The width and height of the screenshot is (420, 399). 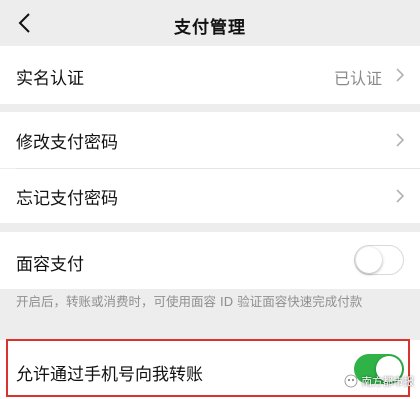 What do you see at coordinates (350, 381) in the screenshot?
I see `wechat-official-account-icon` at bounding box center [350, 381].